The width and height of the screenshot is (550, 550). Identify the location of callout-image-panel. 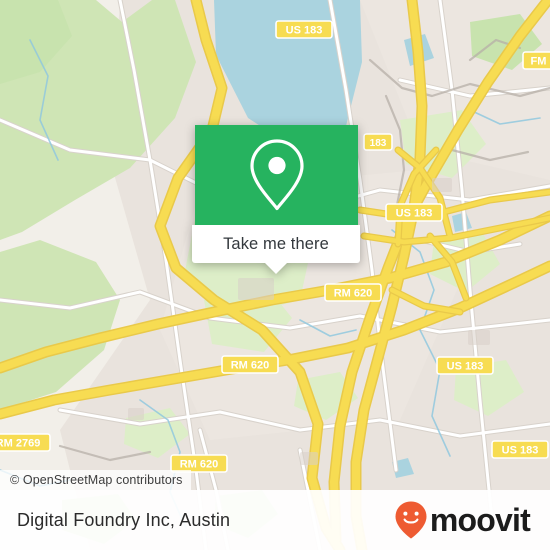
(276, 175).